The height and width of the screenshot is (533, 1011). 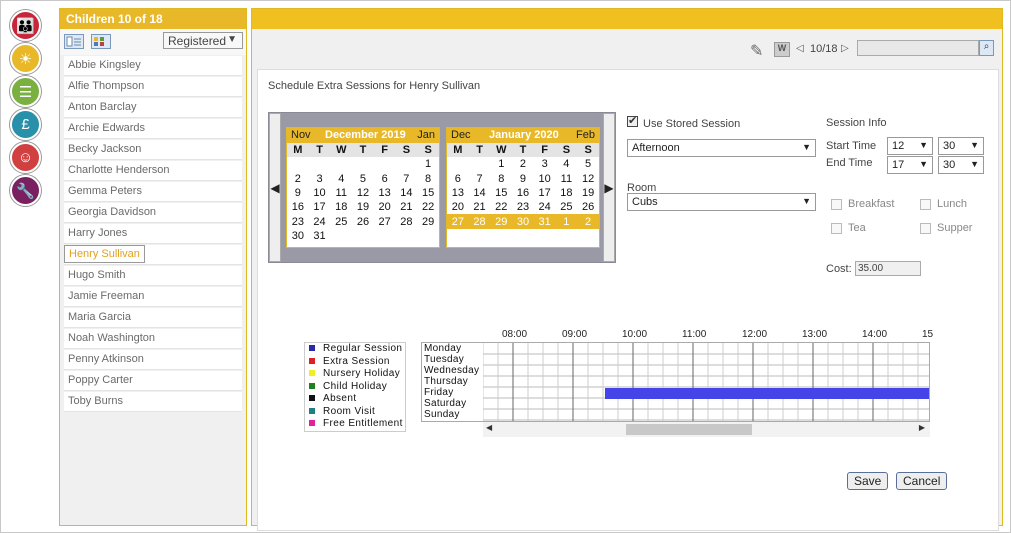 I want to click on stored-session-select: Afternoon ▼, so click(x=721, y=148).